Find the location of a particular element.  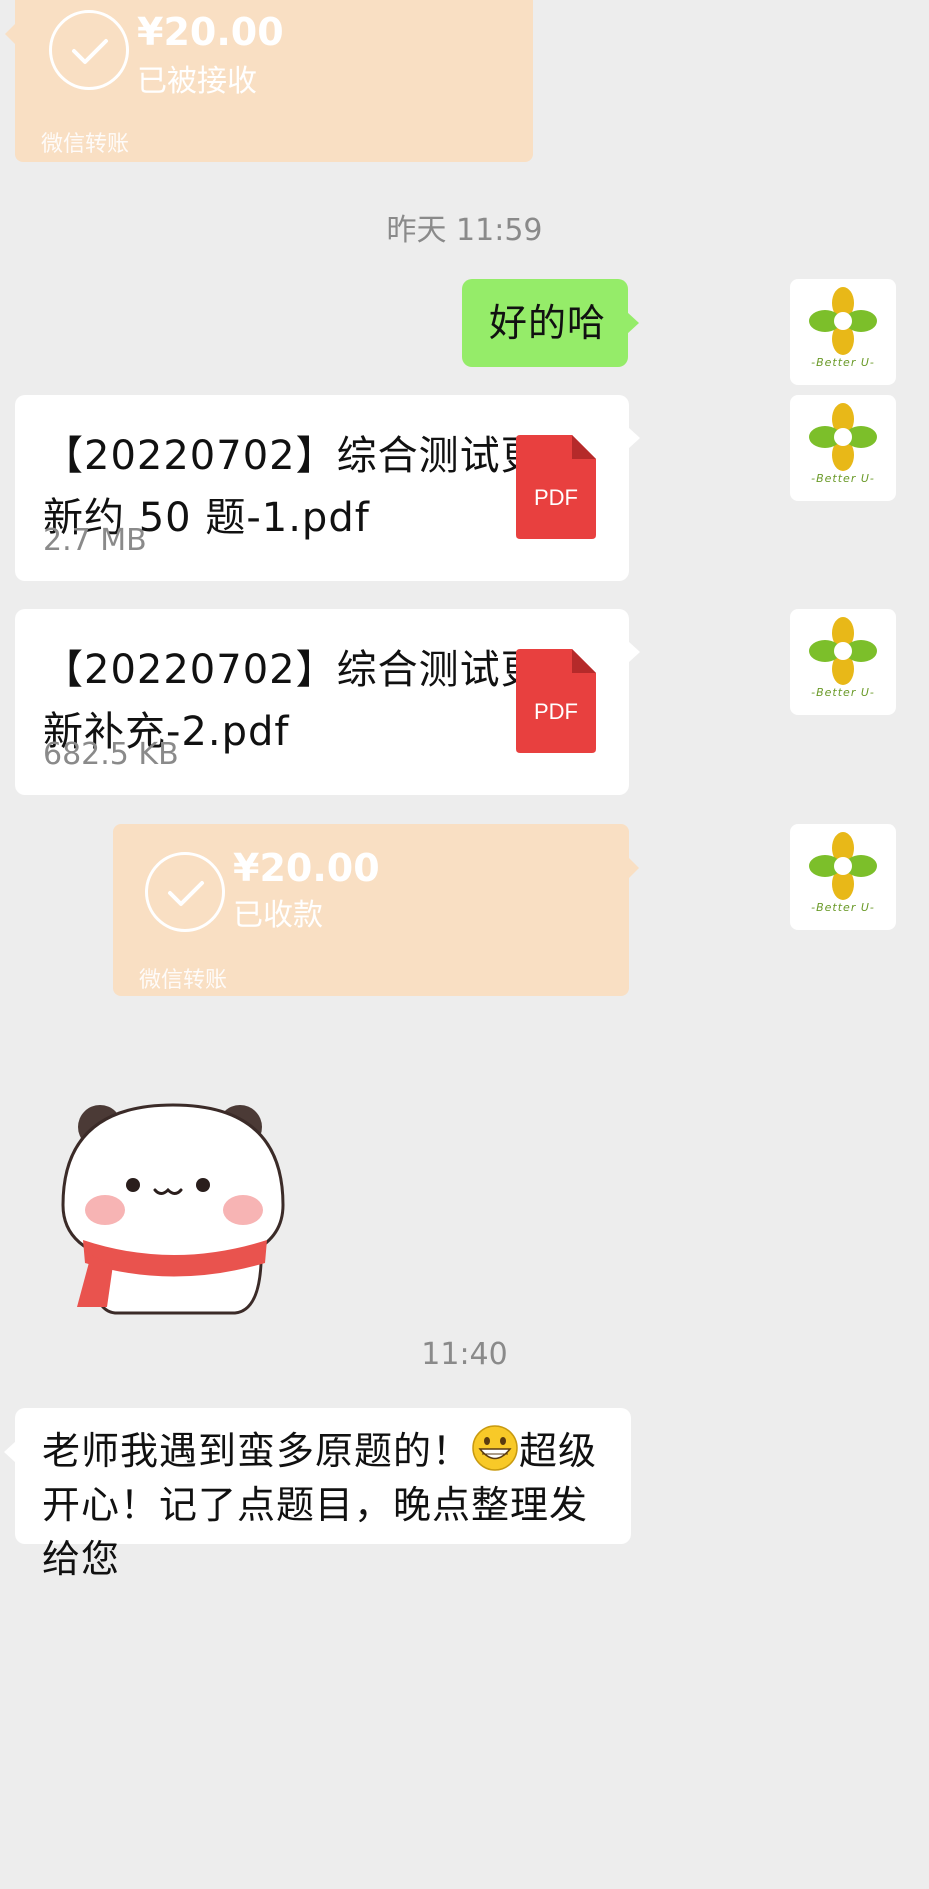

outgoing-message-bubble: 好的哈 is located at coordinates (550, 323).